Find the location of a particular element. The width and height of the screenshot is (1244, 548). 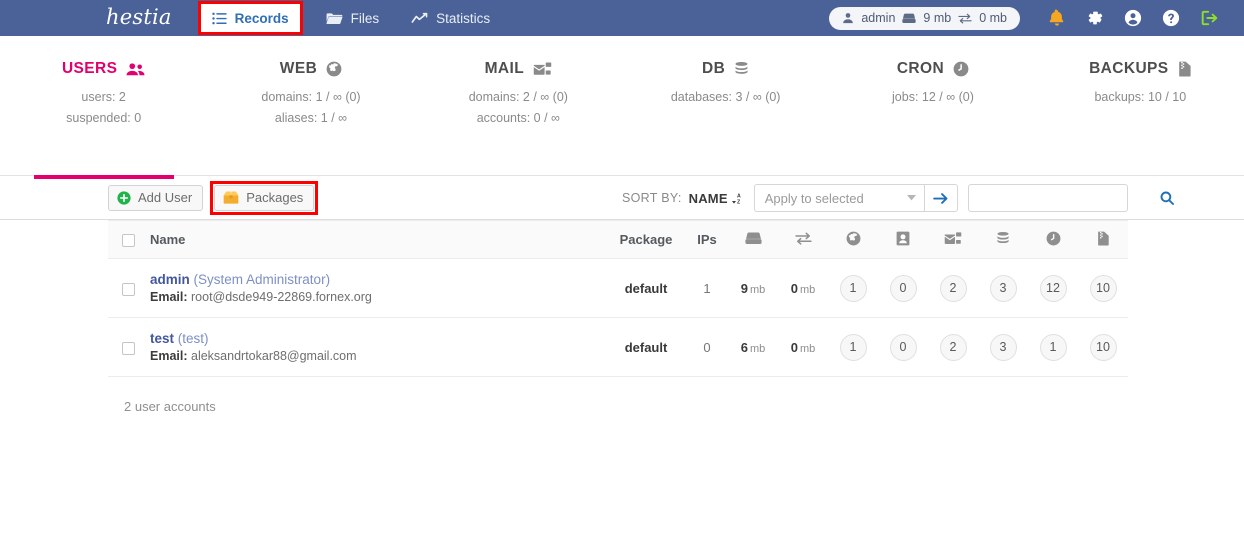

help-circle-icon is located at coordinates (1171, 18).